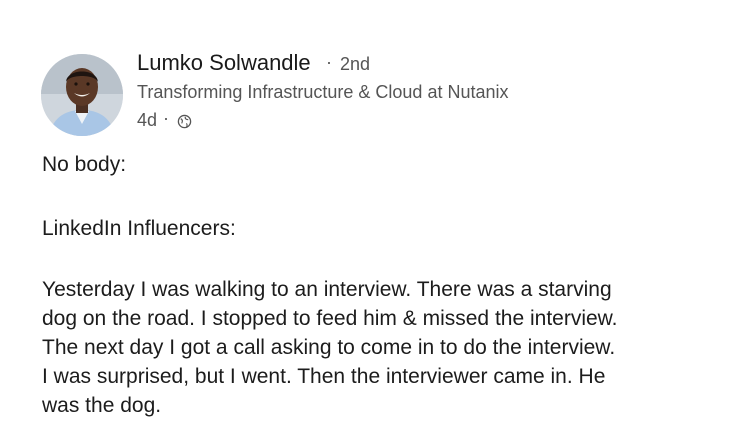  What do you see at coordinates (84, 164) in the screenshot?
I see `post-line-nobody: No body:` at bounding box center [84, 164].